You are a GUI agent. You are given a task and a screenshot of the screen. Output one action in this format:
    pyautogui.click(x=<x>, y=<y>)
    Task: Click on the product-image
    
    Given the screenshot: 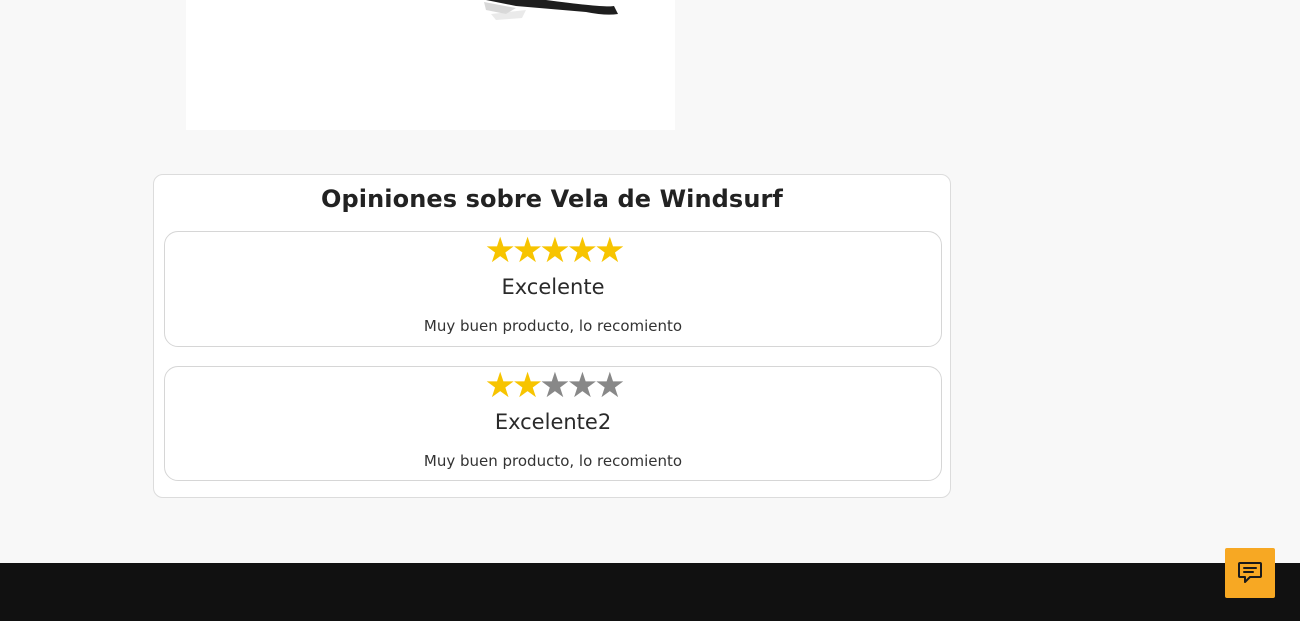 What is the action you would take?
    pyautogui.click(x=430, y=65)
    